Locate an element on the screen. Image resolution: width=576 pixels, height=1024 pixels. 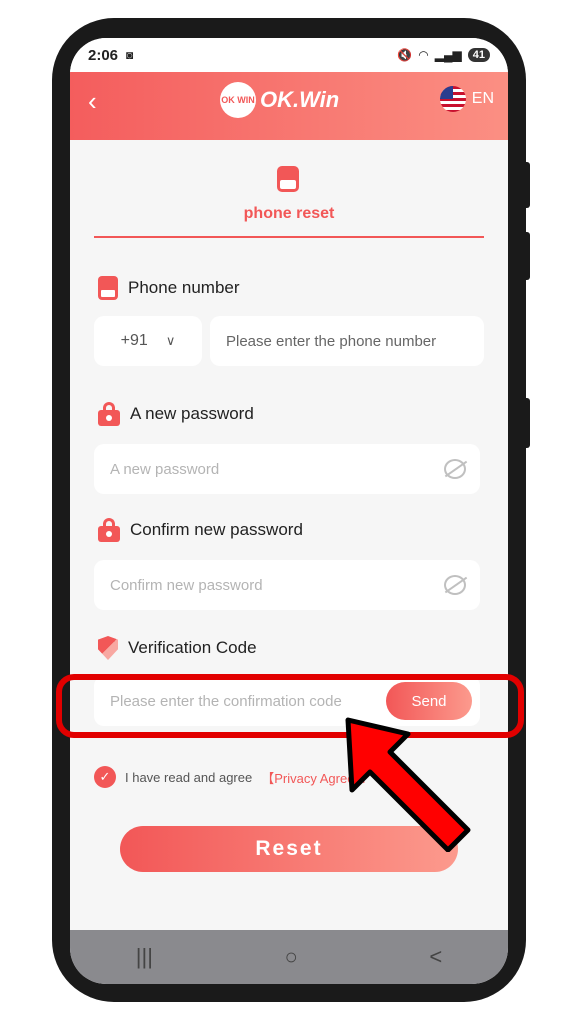
system-nav-bar: ||| ○ < is located at coordinates (289, 957).